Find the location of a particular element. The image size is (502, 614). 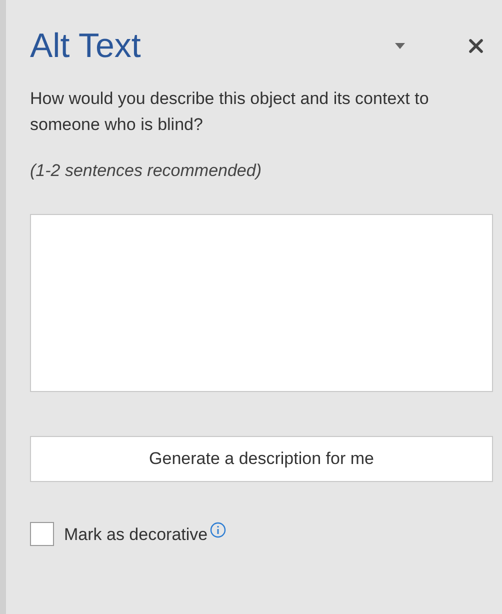

decorative-label: Mark as decorative is located at coordinates (136, 535).